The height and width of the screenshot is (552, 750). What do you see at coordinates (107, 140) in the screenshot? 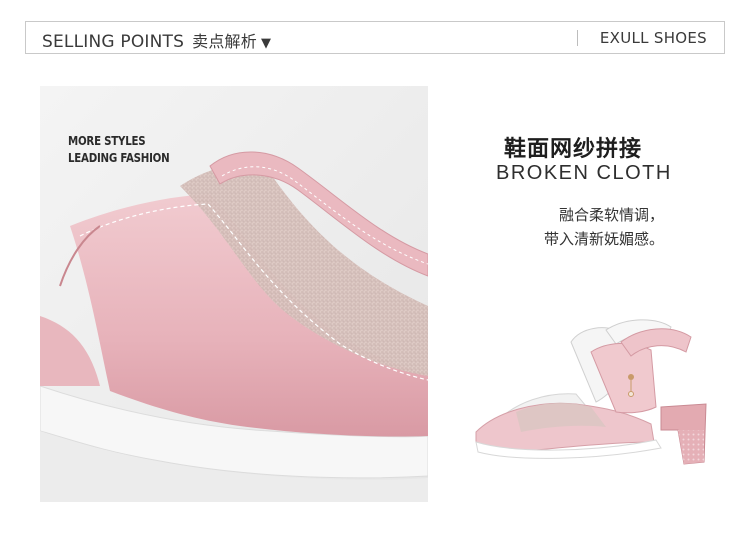
I see `caption-line-1: MORE STYLES` at bounding box center [107, 140].